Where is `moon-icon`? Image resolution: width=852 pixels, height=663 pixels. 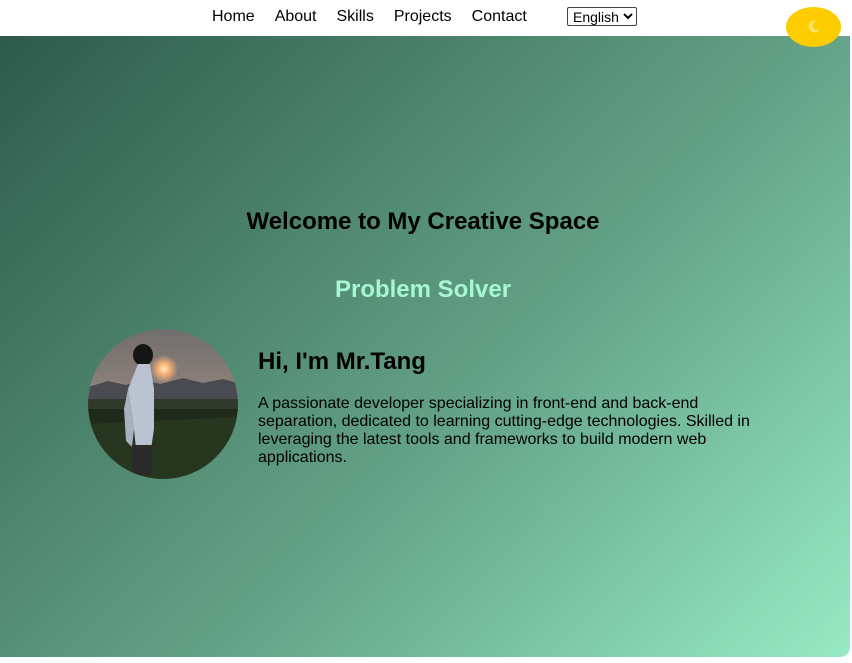 moon-icon is located at coordinates (814, 26).